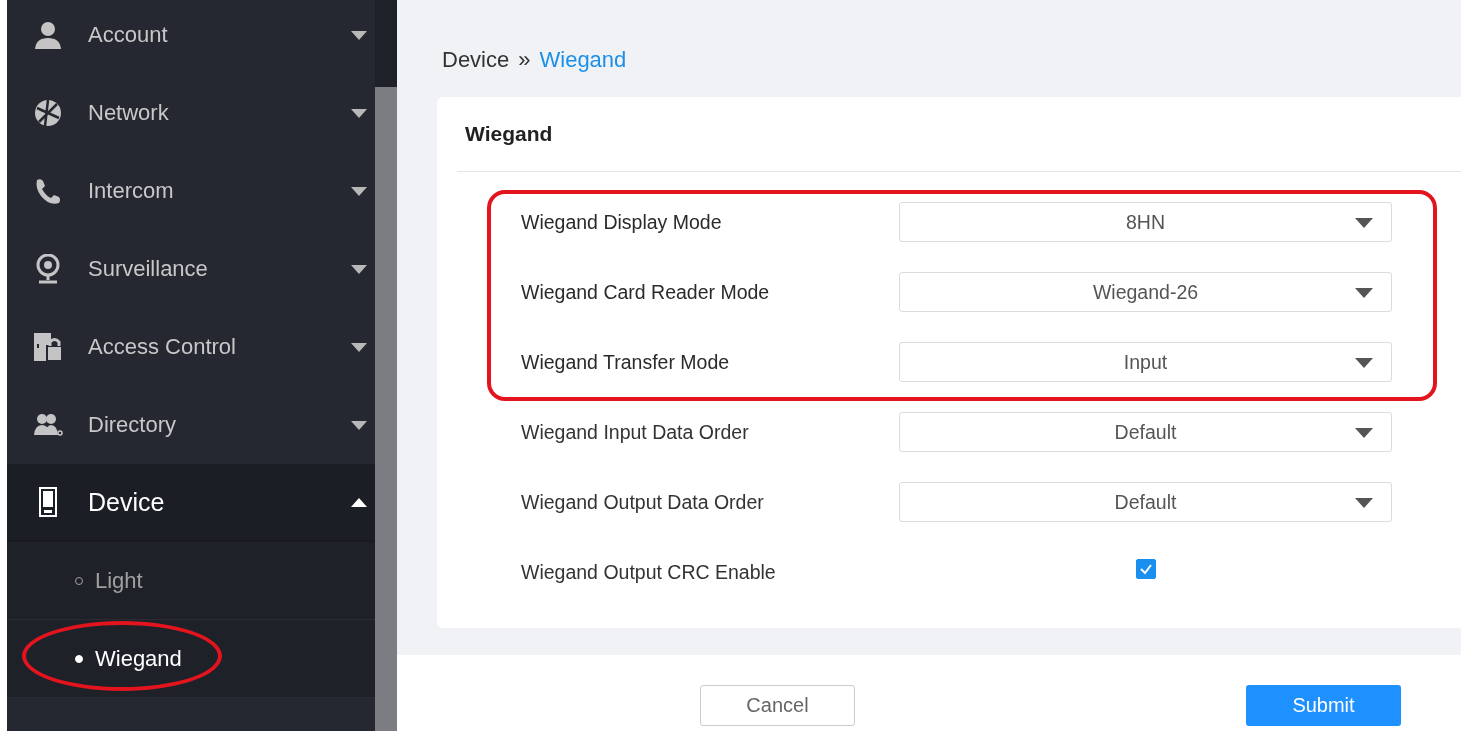 Image resolution: width=1461 pixels, height=731 pixels. I want to click on field-label: Wiegand Transfer Mode, so click(626, 362).